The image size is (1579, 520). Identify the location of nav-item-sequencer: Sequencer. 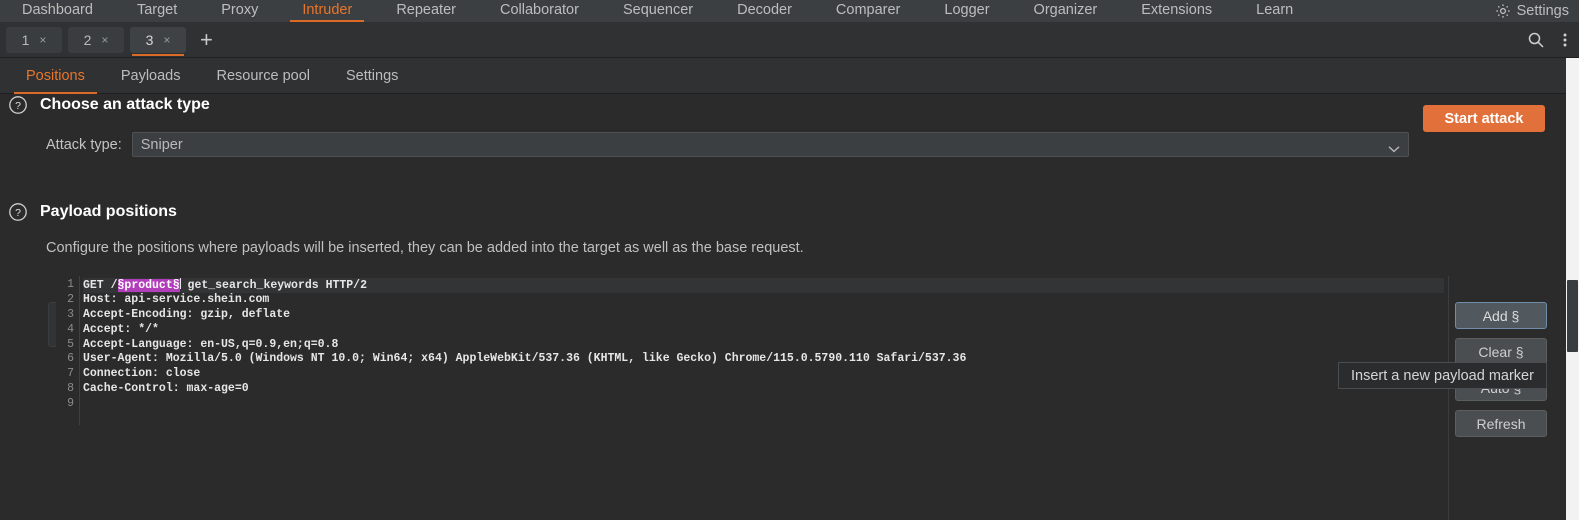
(658, 11).